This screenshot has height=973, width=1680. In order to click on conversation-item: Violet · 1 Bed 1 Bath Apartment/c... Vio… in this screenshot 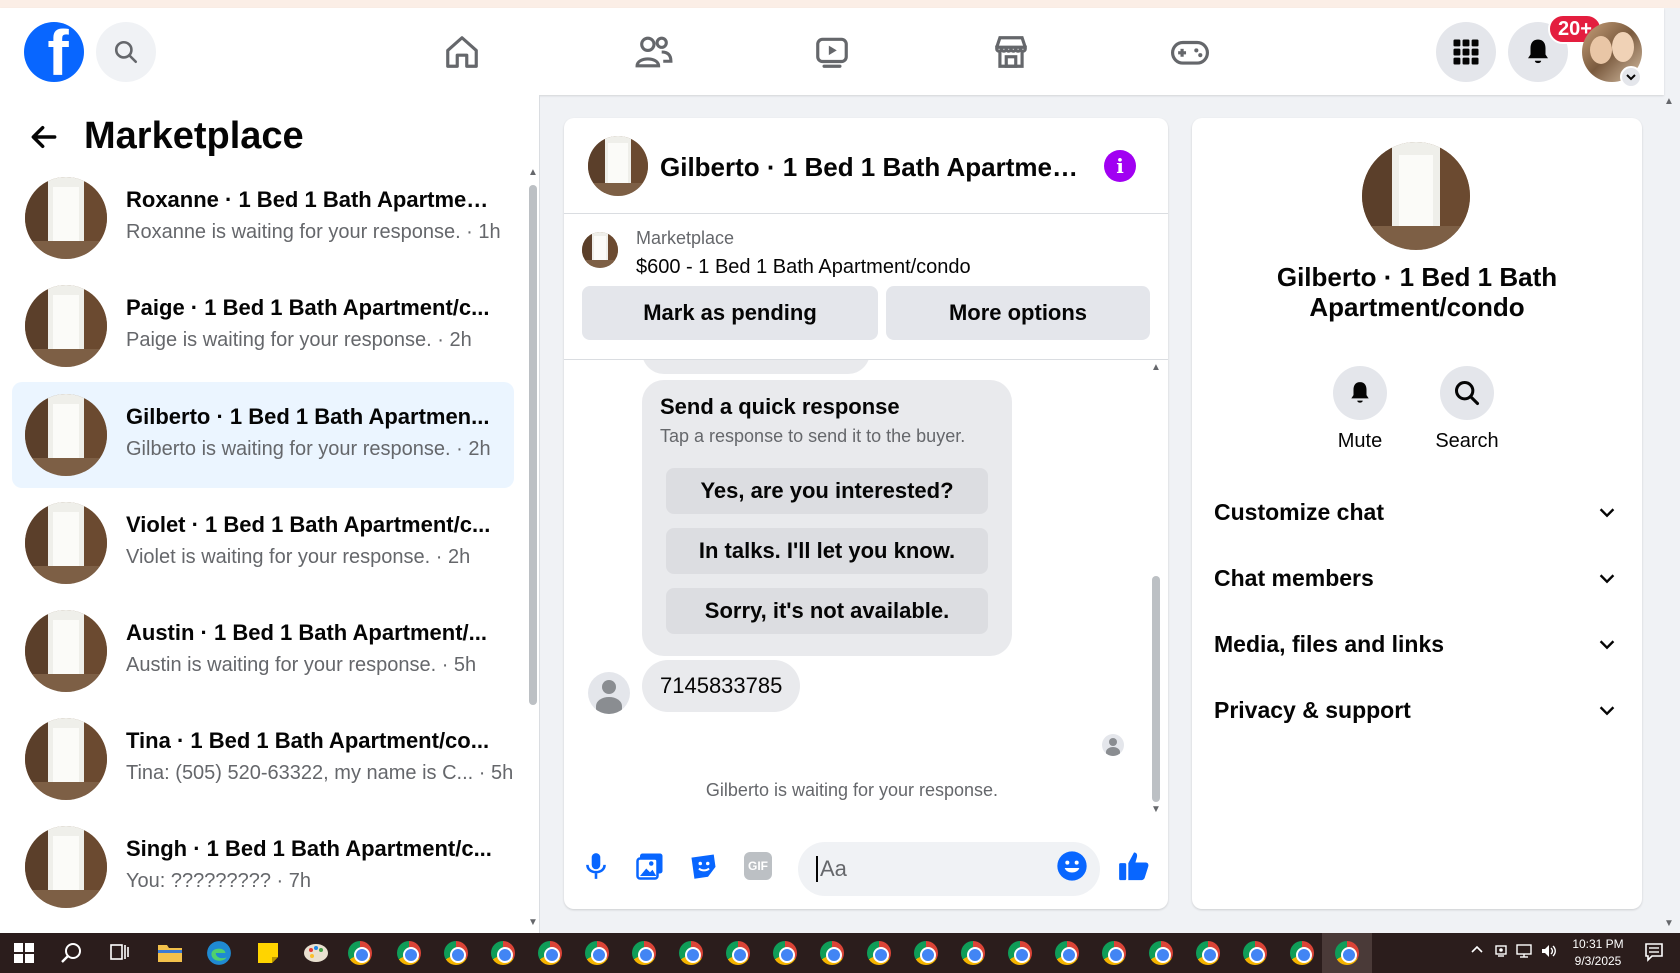, I will do `click(263, 543)`.